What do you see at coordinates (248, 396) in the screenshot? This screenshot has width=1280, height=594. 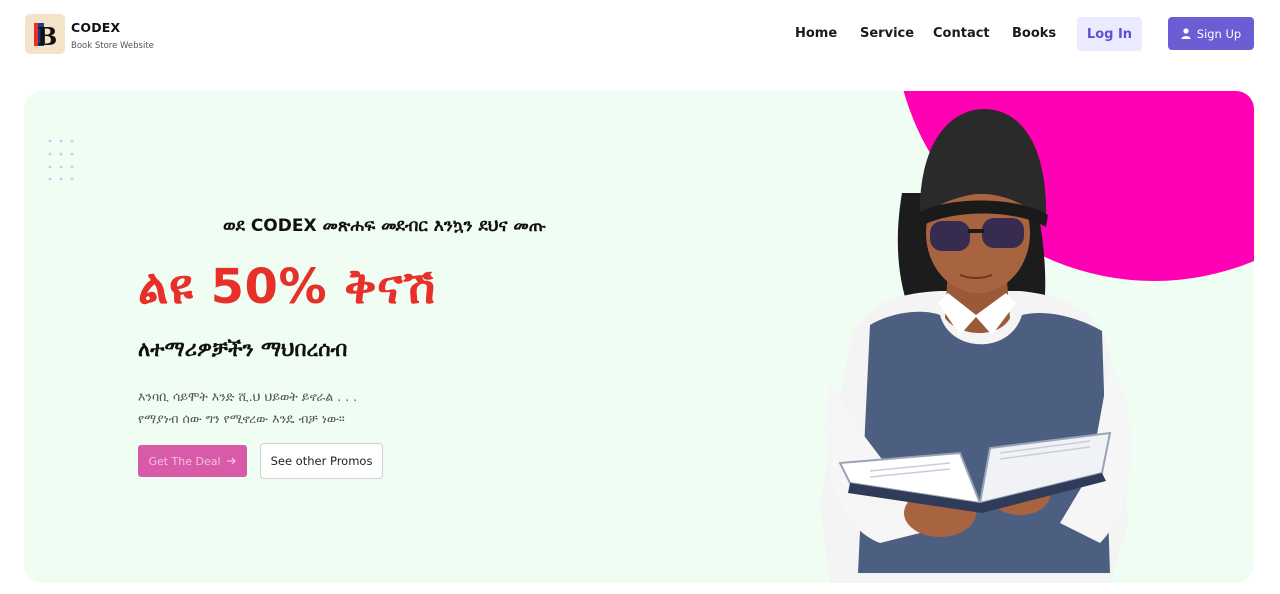 I see `description-line: እንባቢ ሳይሞት እንድ ሺ.ህ ህይወት ይኖራል . . .` at bounding box center [248, 396].